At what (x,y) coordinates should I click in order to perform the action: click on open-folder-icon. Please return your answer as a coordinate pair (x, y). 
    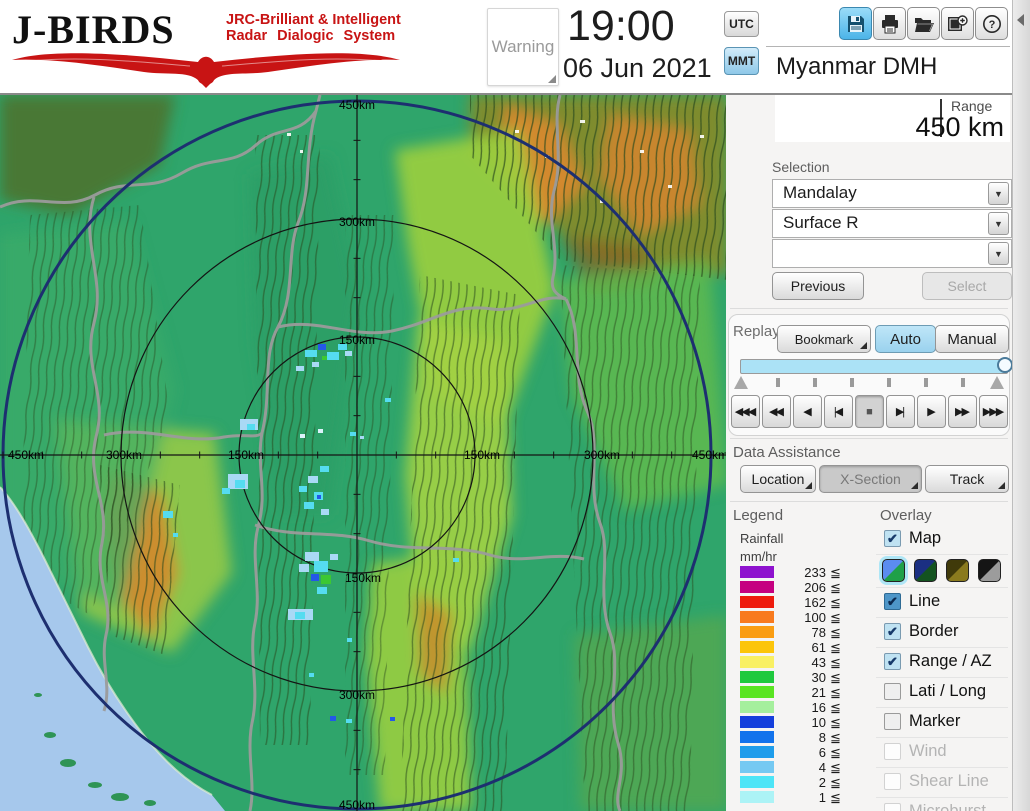
    Looking at the image, I should click on (924, 24).